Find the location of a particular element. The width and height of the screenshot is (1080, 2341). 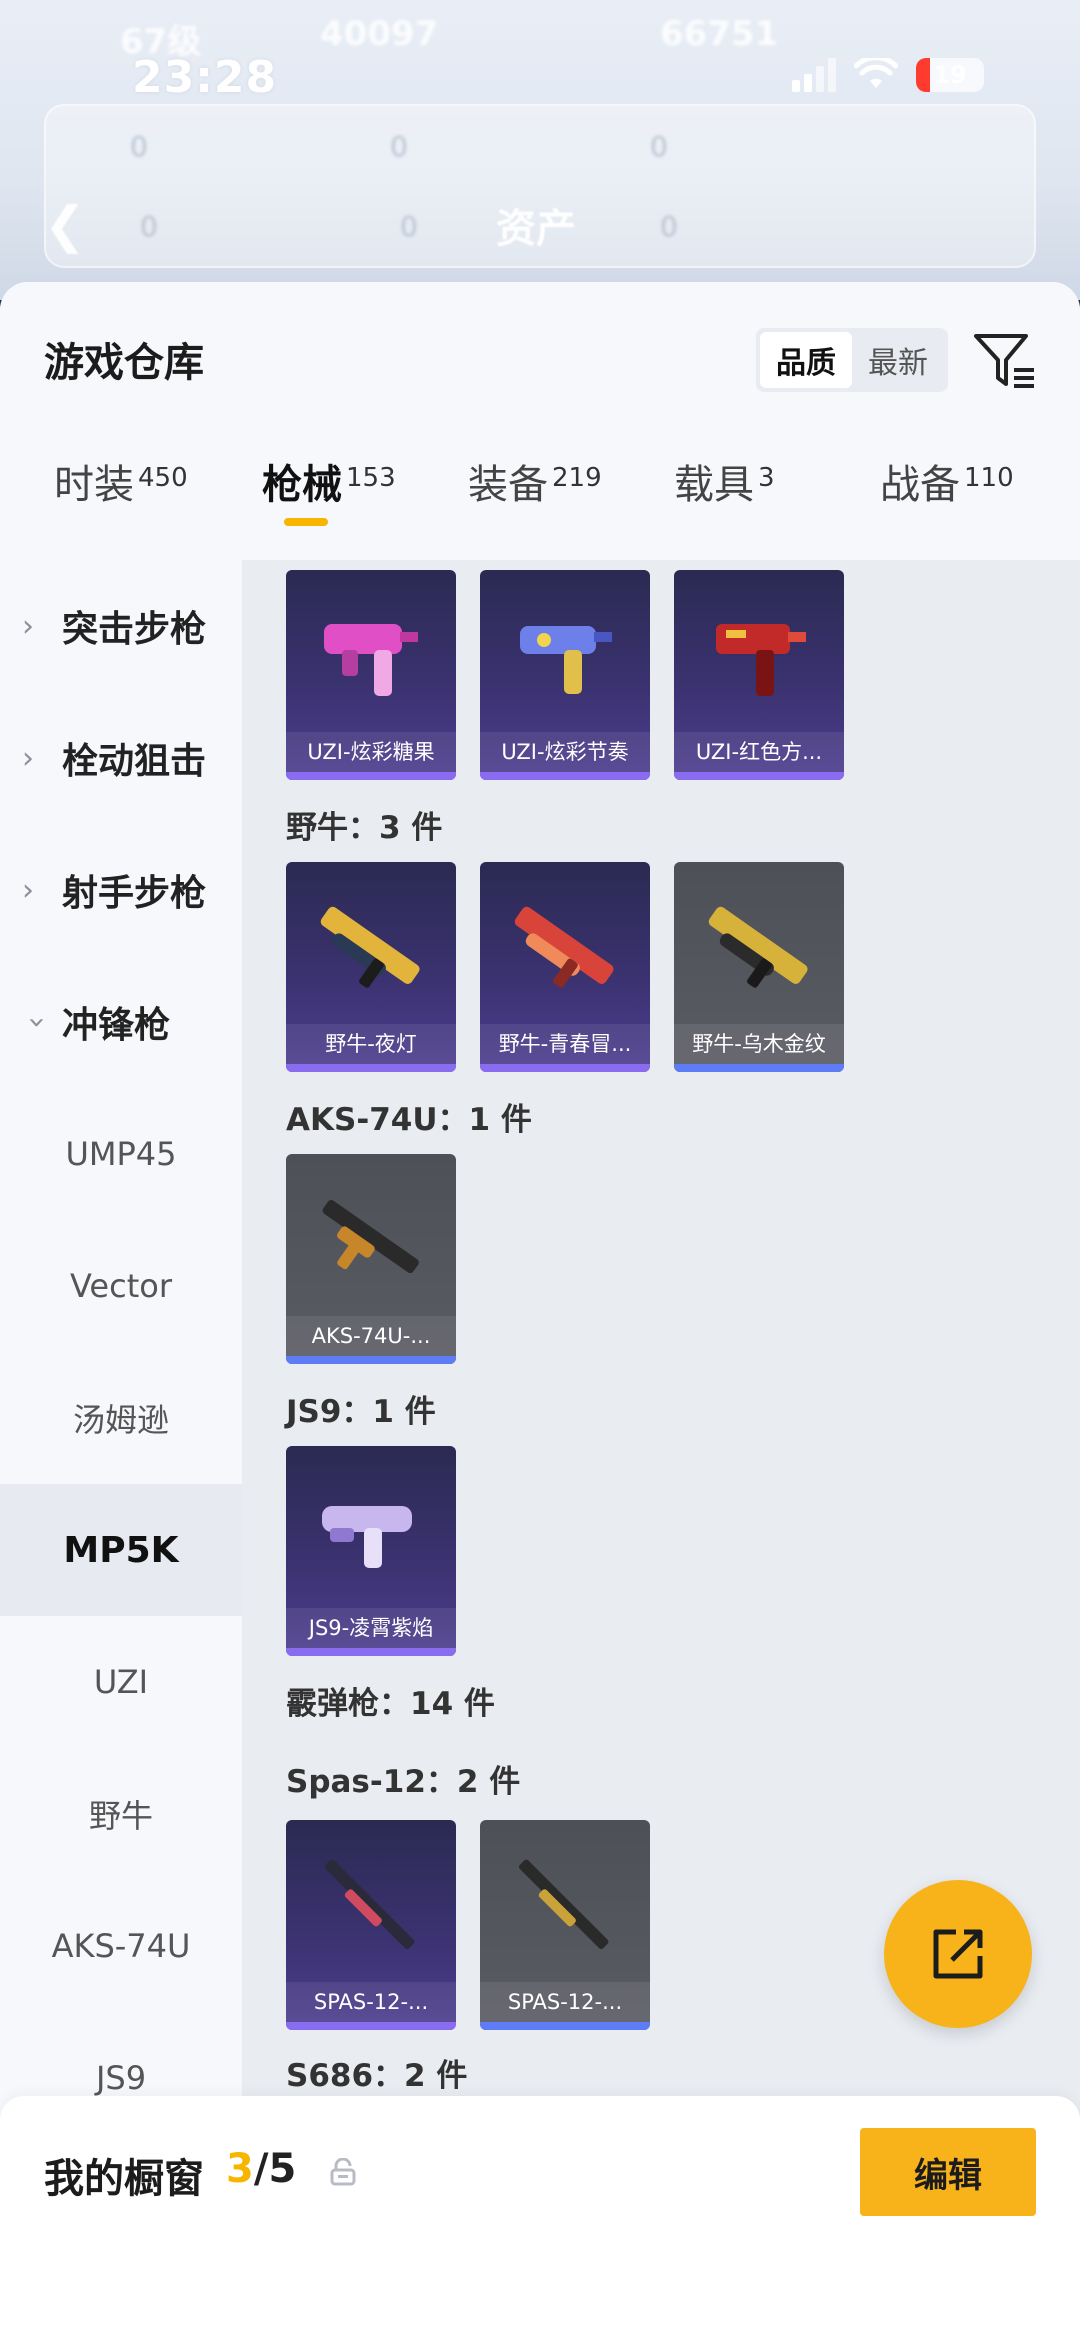

skin-card: 野牛-乌木金纹 is located at coordinates (759, 967).